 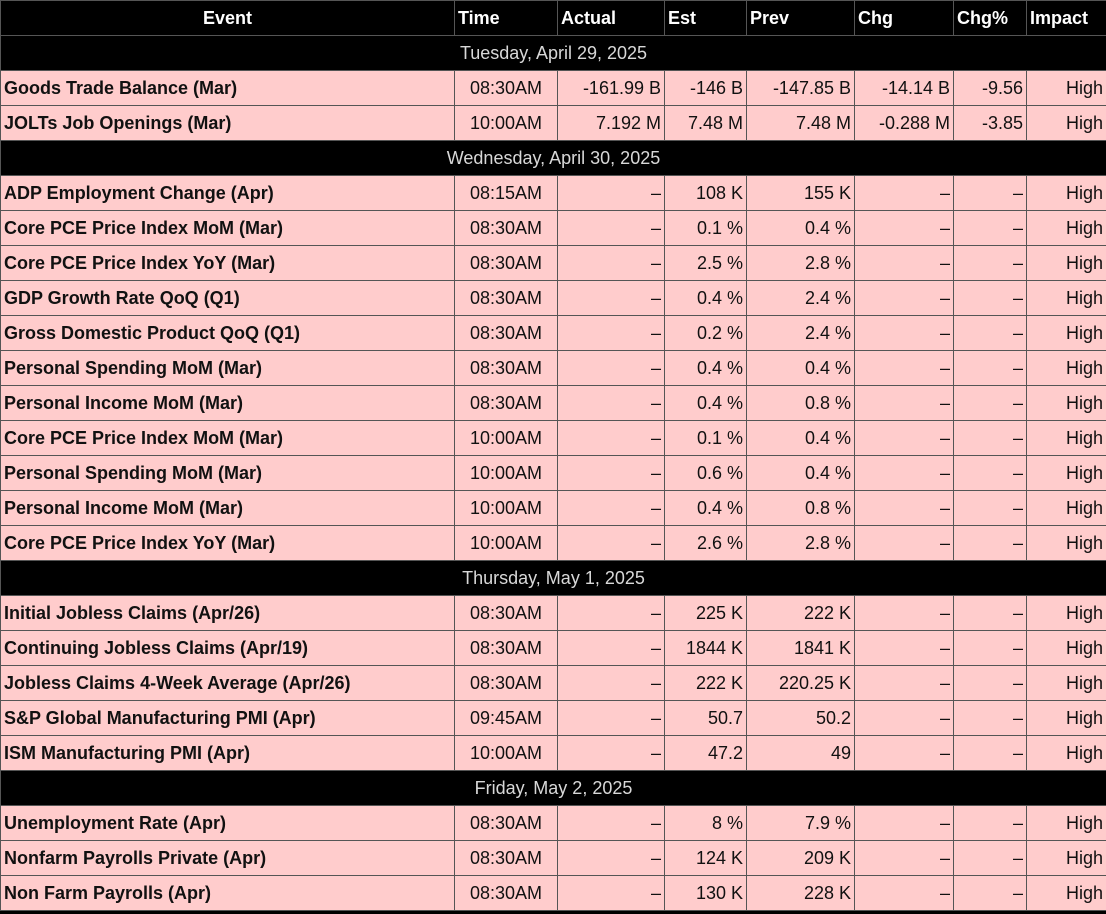 I want to click on prev-value: 220.25 K, so click(x=800, y=683).